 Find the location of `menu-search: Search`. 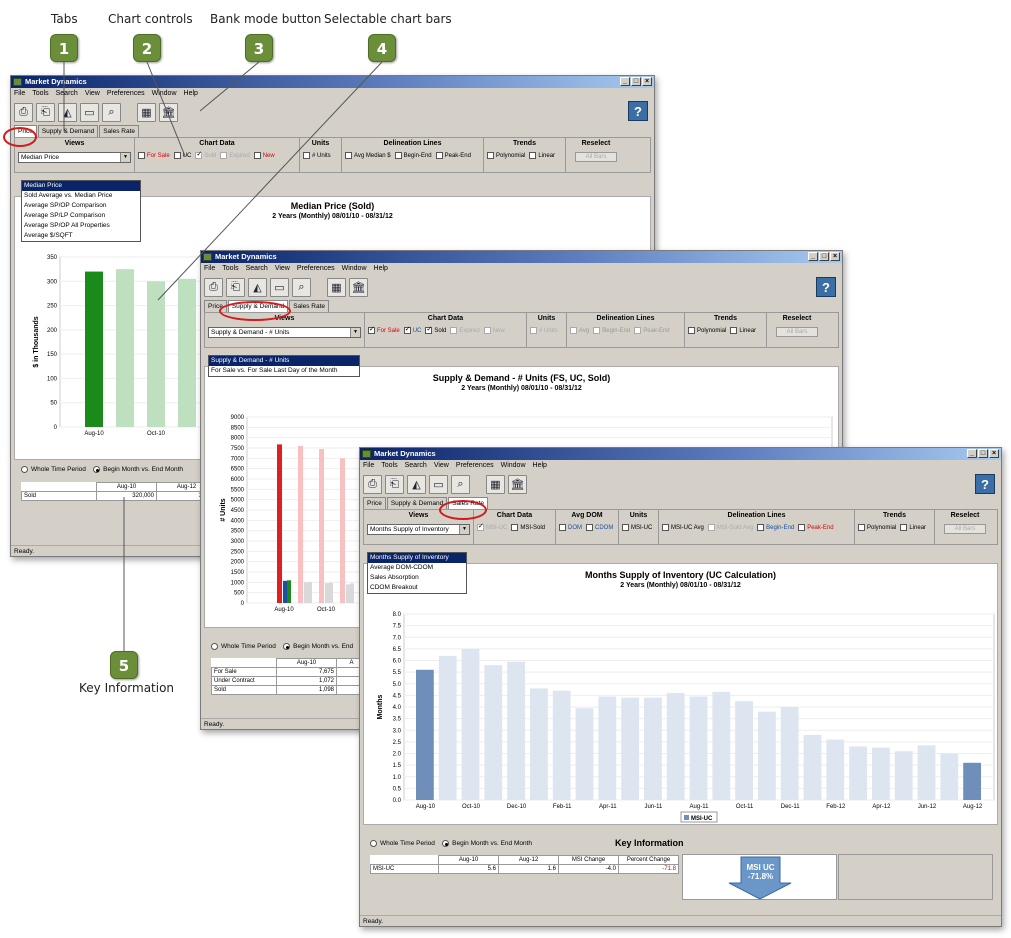

menu-search: Search is located at coordinates (416, 465).